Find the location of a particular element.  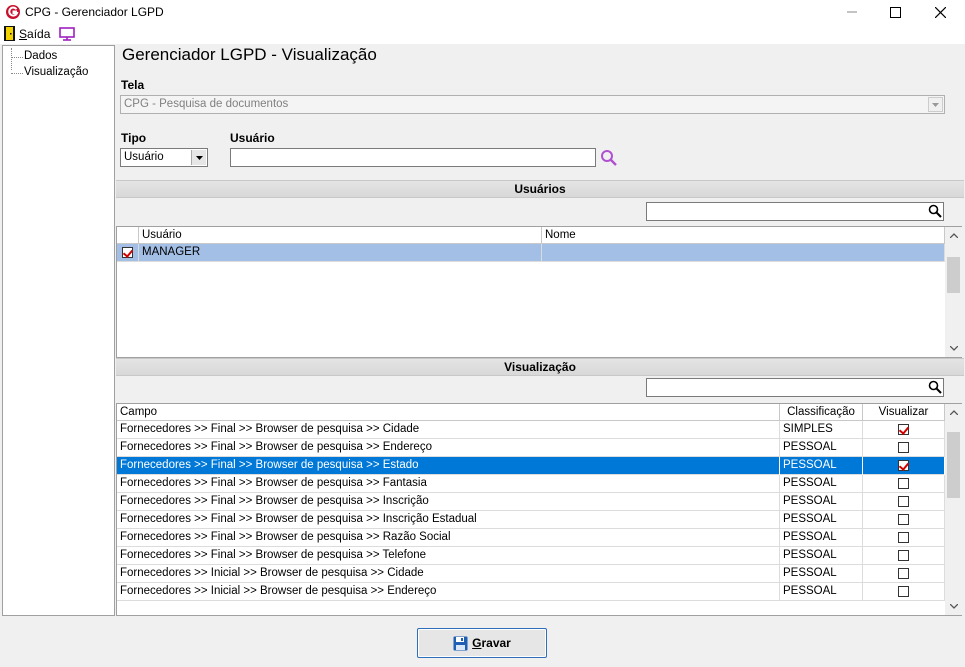

usuario-input is located at coordinates (413, 157).